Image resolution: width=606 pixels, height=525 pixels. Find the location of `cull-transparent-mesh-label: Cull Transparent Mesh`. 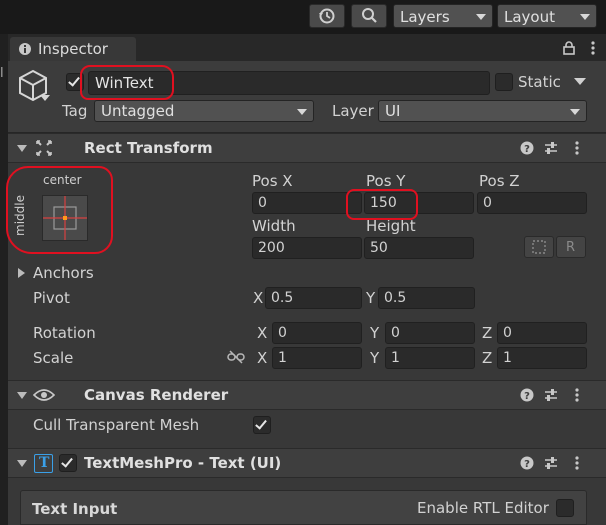

cull-transparent-mesh-label: Cull Transparent Mesh is located at coordinates (116, 425).